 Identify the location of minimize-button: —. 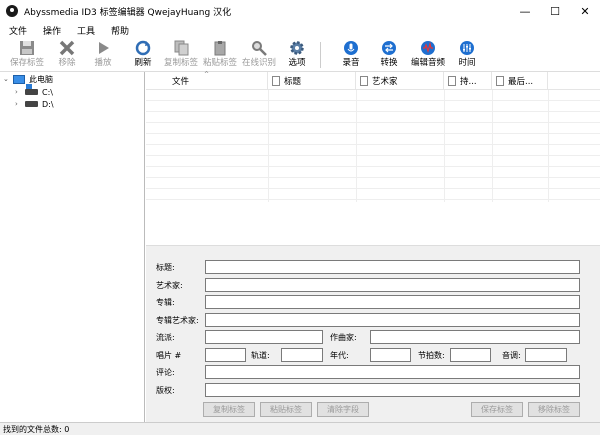
(525, 11).